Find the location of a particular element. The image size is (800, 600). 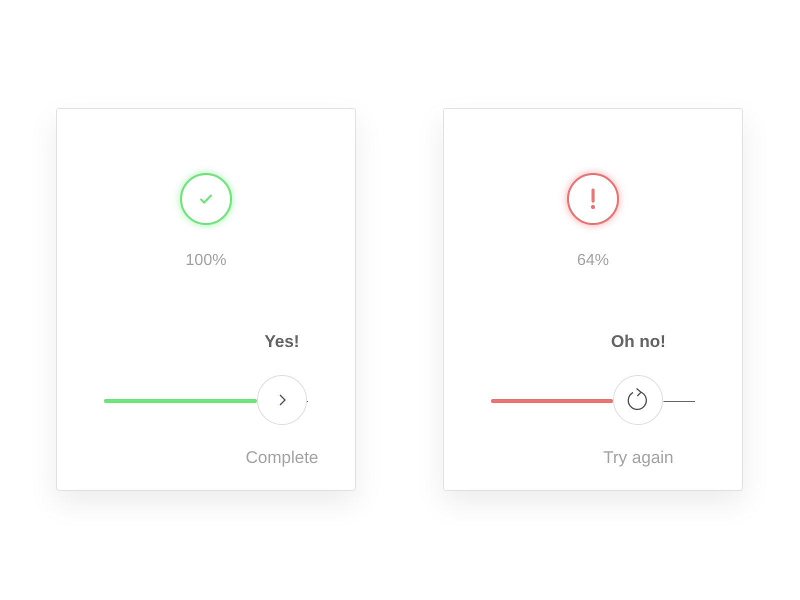

slider-thumb is located at coordinates (282, 399).